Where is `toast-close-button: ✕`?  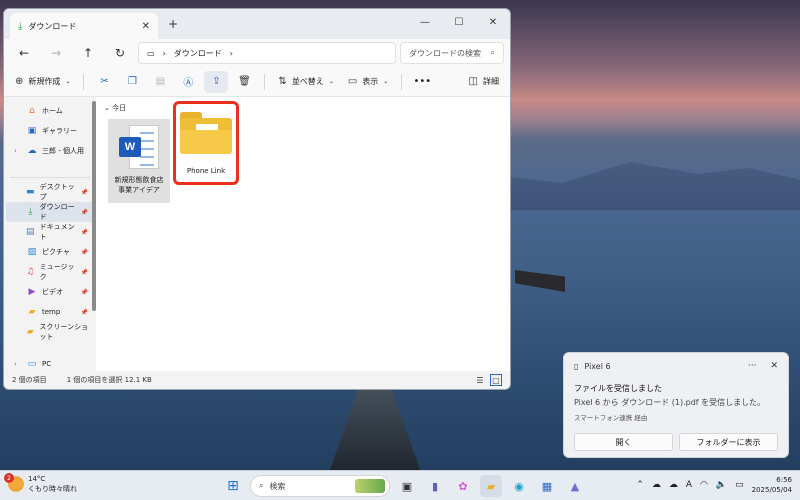
toast-close-button: ✕ is located at coordinates (774, 366).